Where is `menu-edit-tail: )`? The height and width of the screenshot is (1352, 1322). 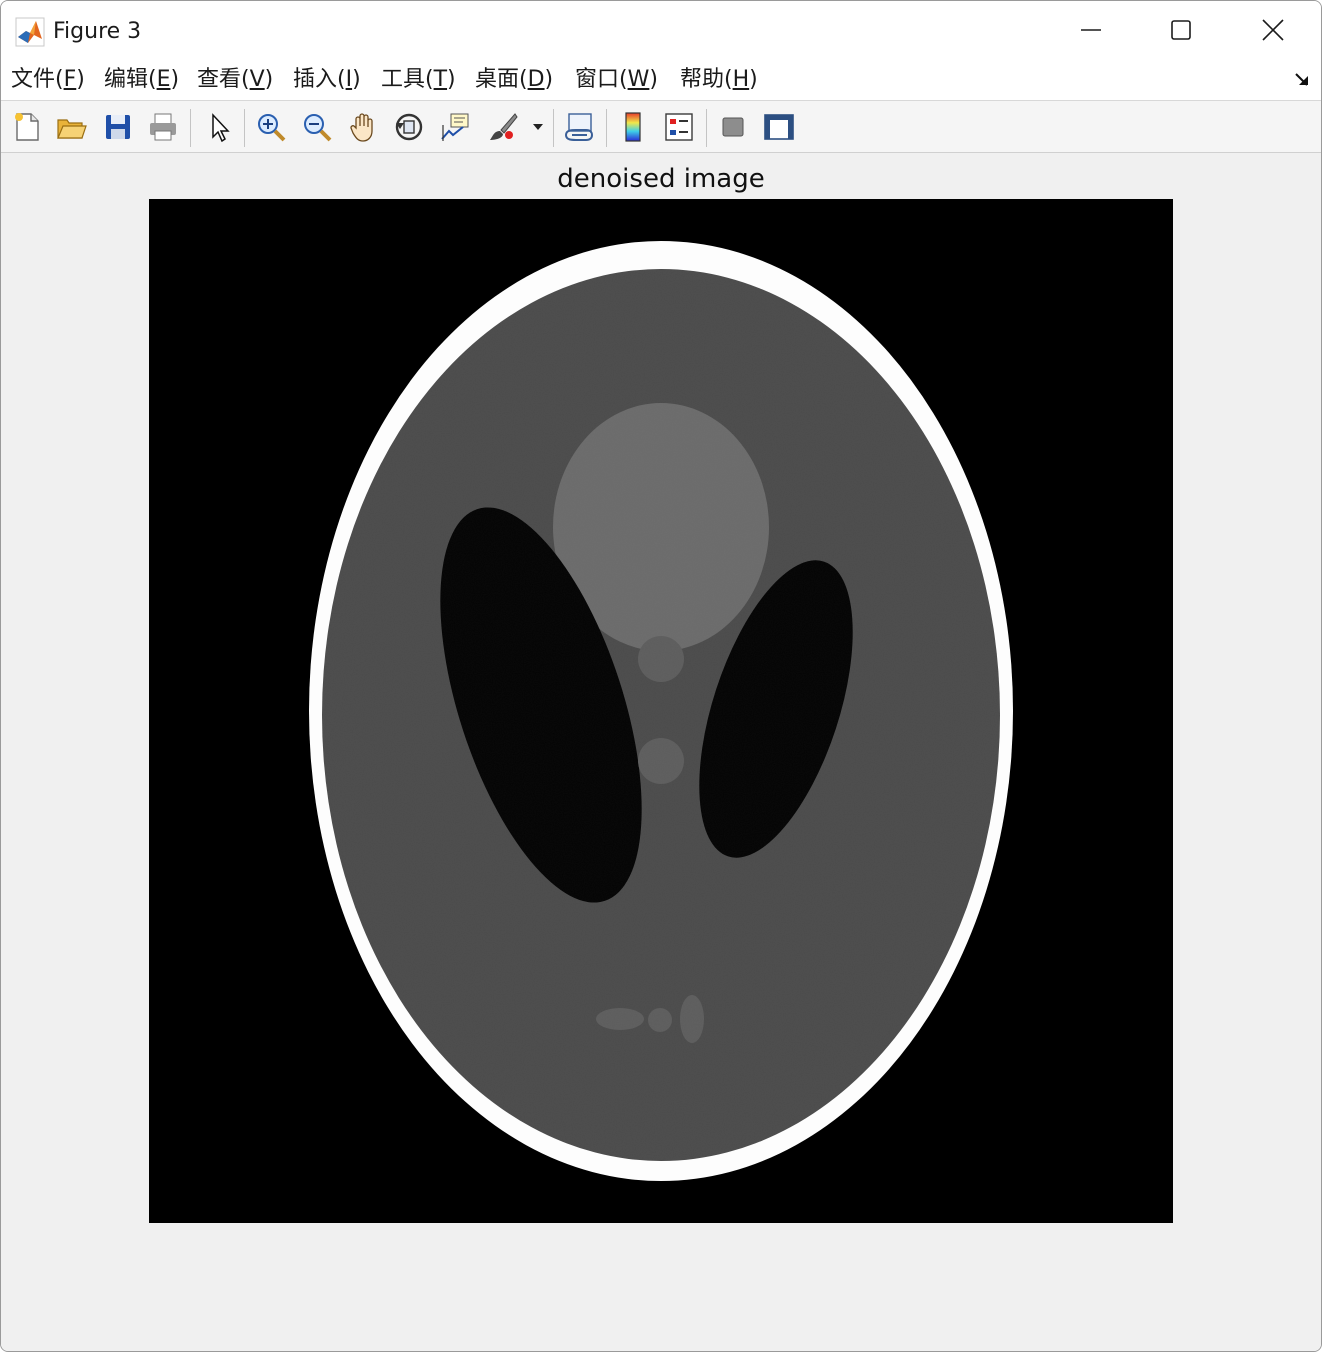 menu-edit-tail: ) is located at coordinates (175, 79).